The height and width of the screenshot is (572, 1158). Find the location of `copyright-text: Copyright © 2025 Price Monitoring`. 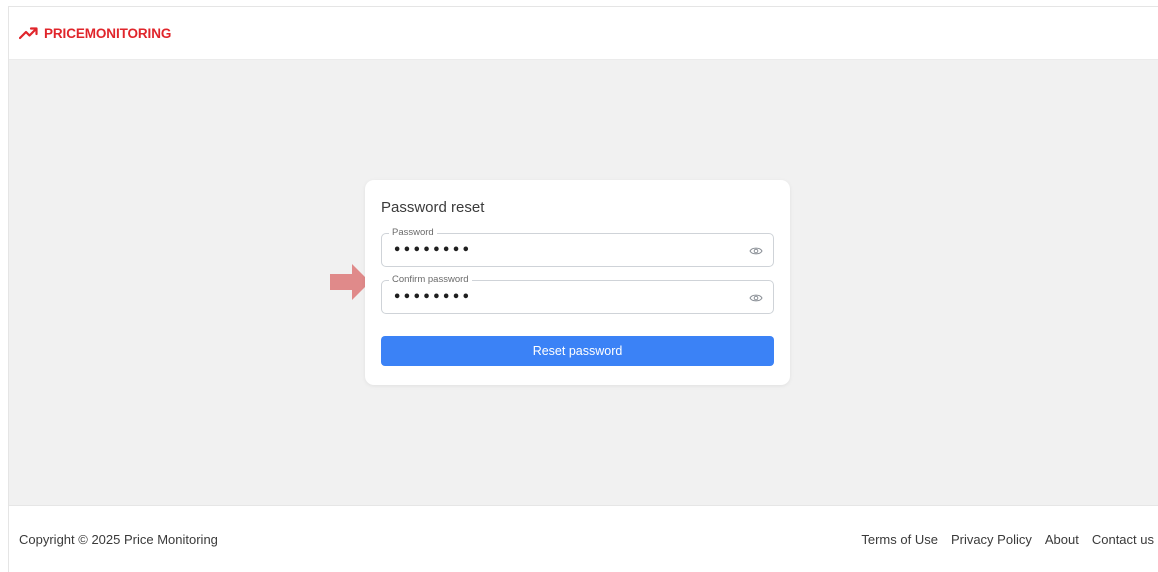

copyright-text: Copyright © 2025 Price Monitoring is located at coordinates (118, 539).